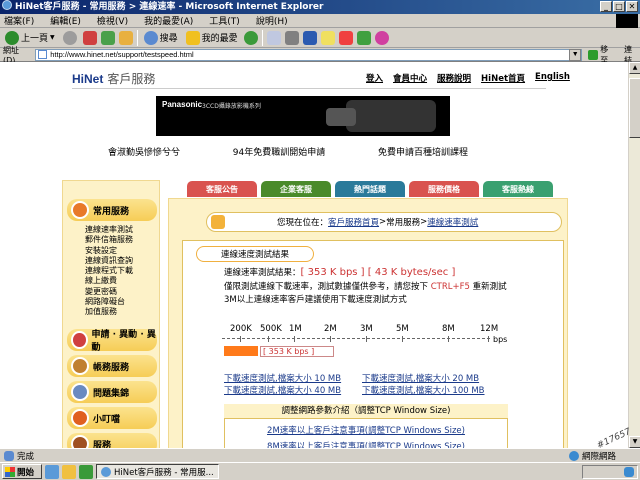 The image size is (640, 480). Describe the element at coordinates (410, 78) in the screenshot. I see `member-center-link: 會員中心` at that location.